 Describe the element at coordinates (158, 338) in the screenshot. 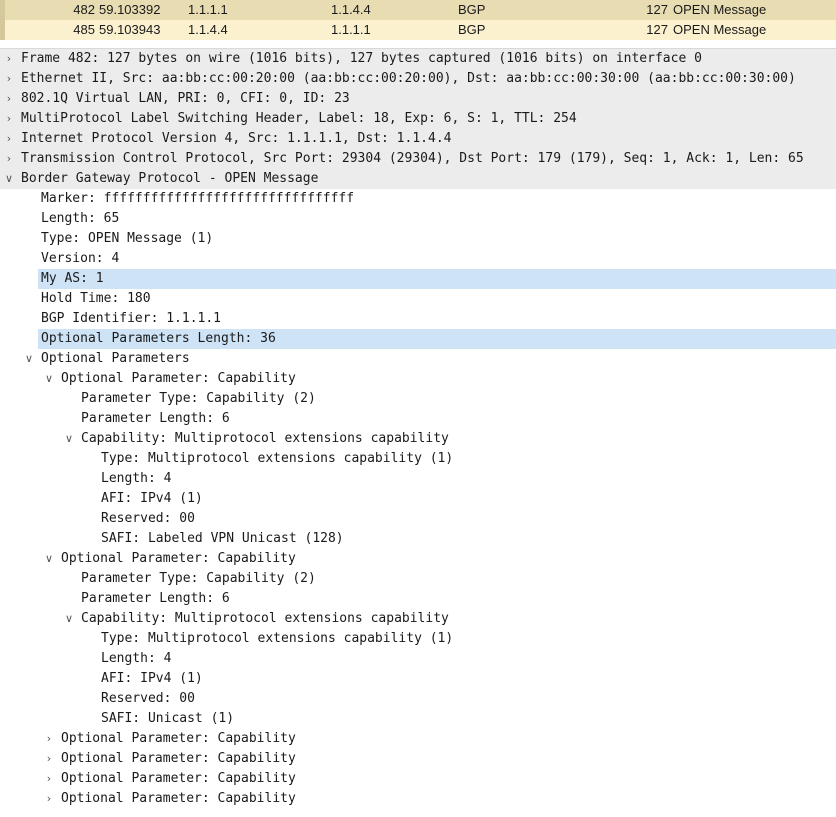

I see `tree-row-label: Optional Parameters Length: 36` at that location.